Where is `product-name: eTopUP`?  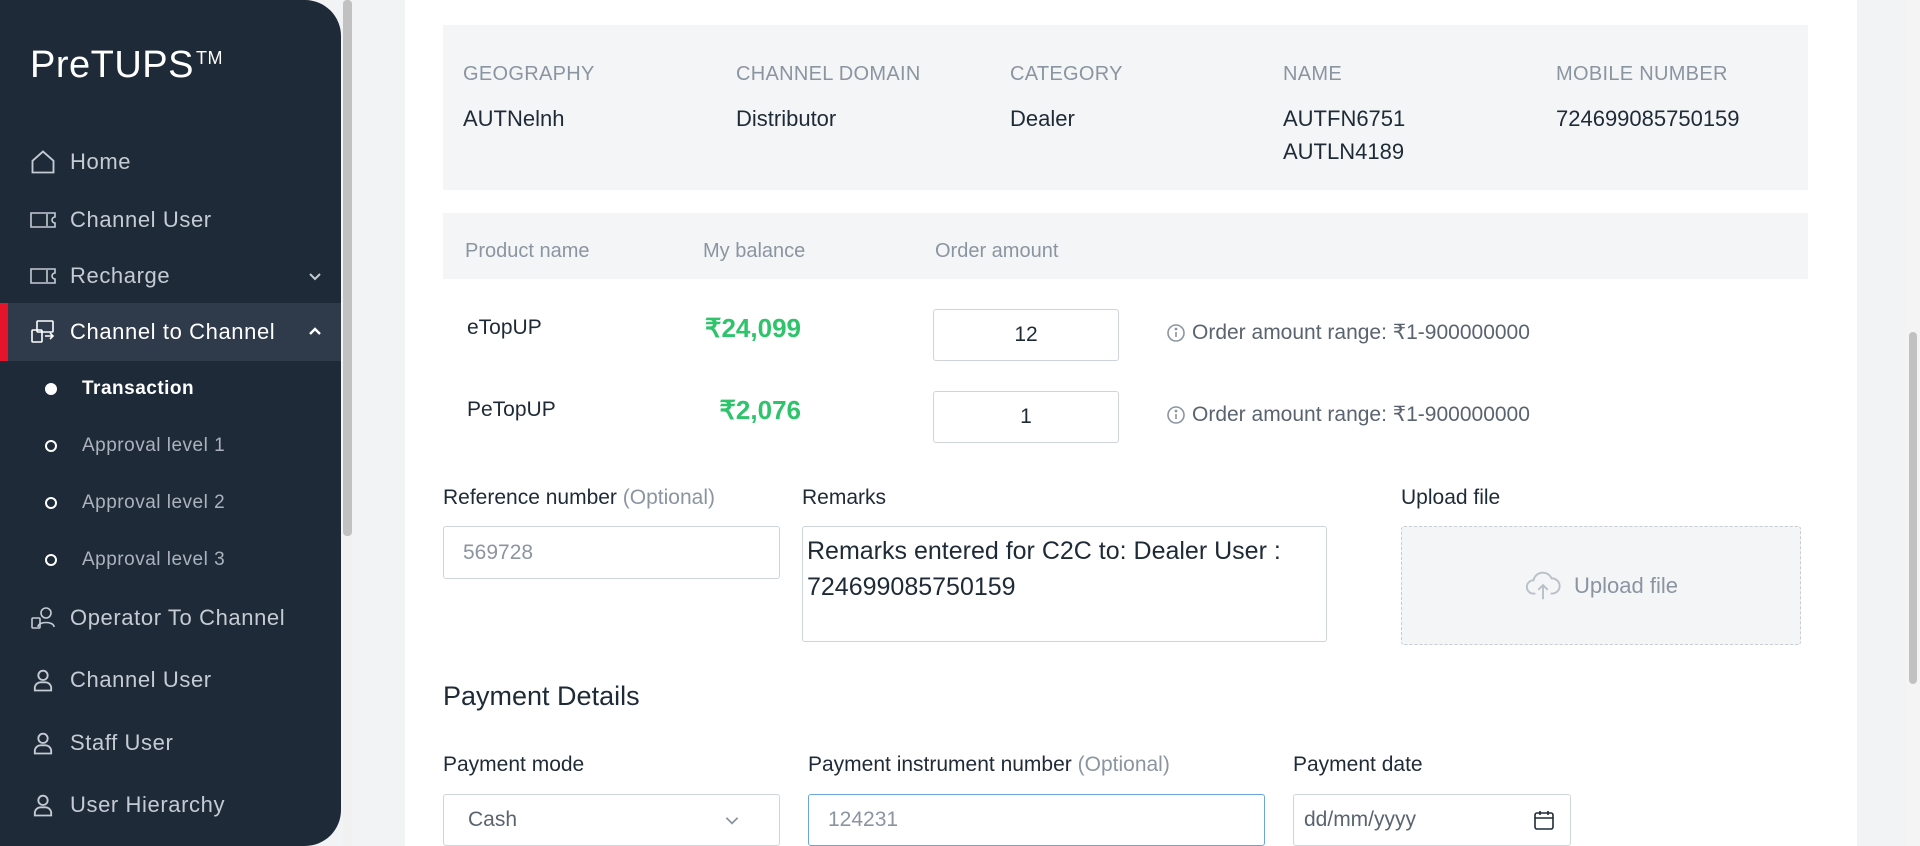
product-name: eTopUP is located at coordinates (504, 327).